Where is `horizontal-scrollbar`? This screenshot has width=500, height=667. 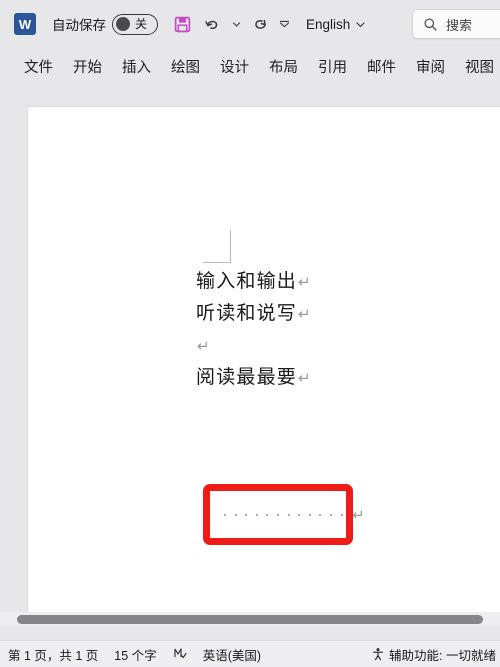 horizontal-scrollbar is located at coordinates (250, 619).